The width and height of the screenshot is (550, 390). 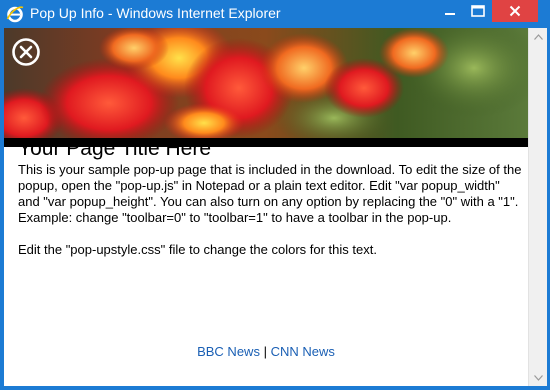 I want to click on scroll-down-arrow-icon, so click(x=538, y=377).